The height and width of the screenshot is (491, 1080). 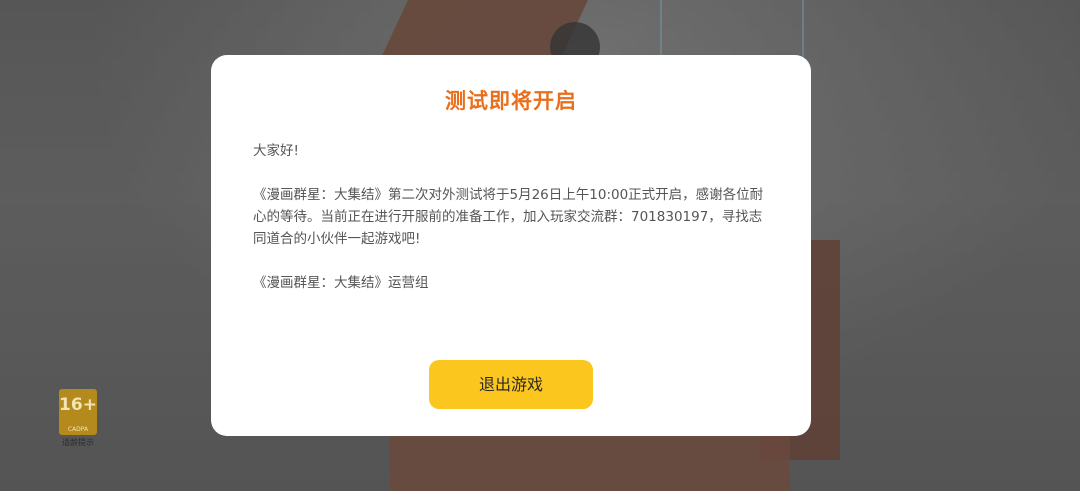 What do you see at coordinates (511, 384) in the screenshot?
I see `exit-game-button: 退出游戏` at bounding box center [511, 384].